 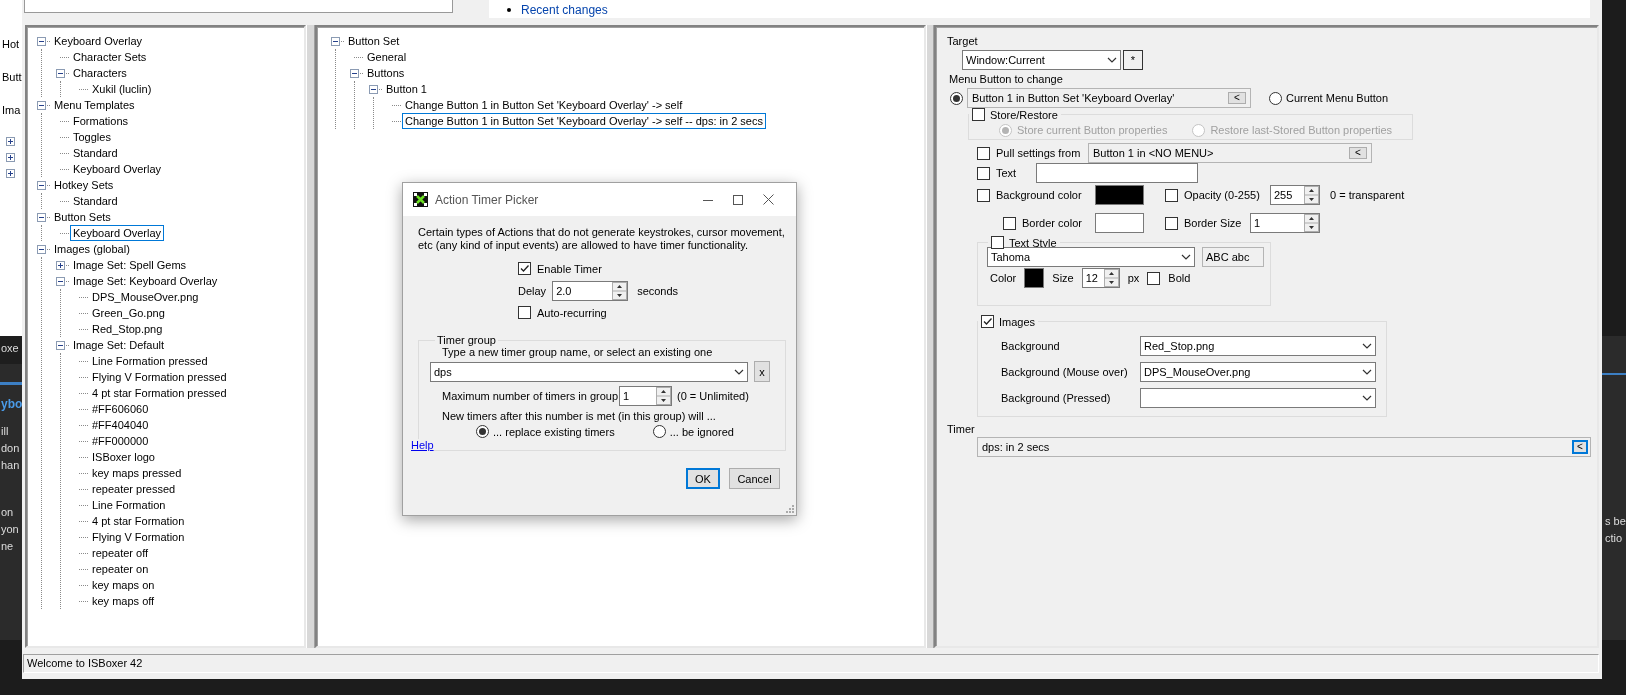 What do you see at coordinates (150, 361) in the screenshot?
I see `tree-item: Line Formation pressed` at bounding box center [150, 361].